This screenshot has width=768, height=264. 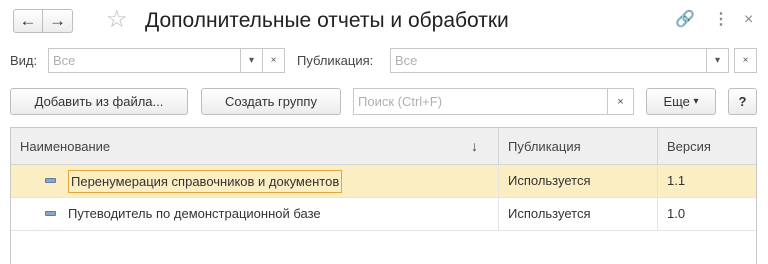 What do you see at coordinates (676, 213) in the screenshot?
I see `version-cell: 1.0` at bounding box center [676, 213].